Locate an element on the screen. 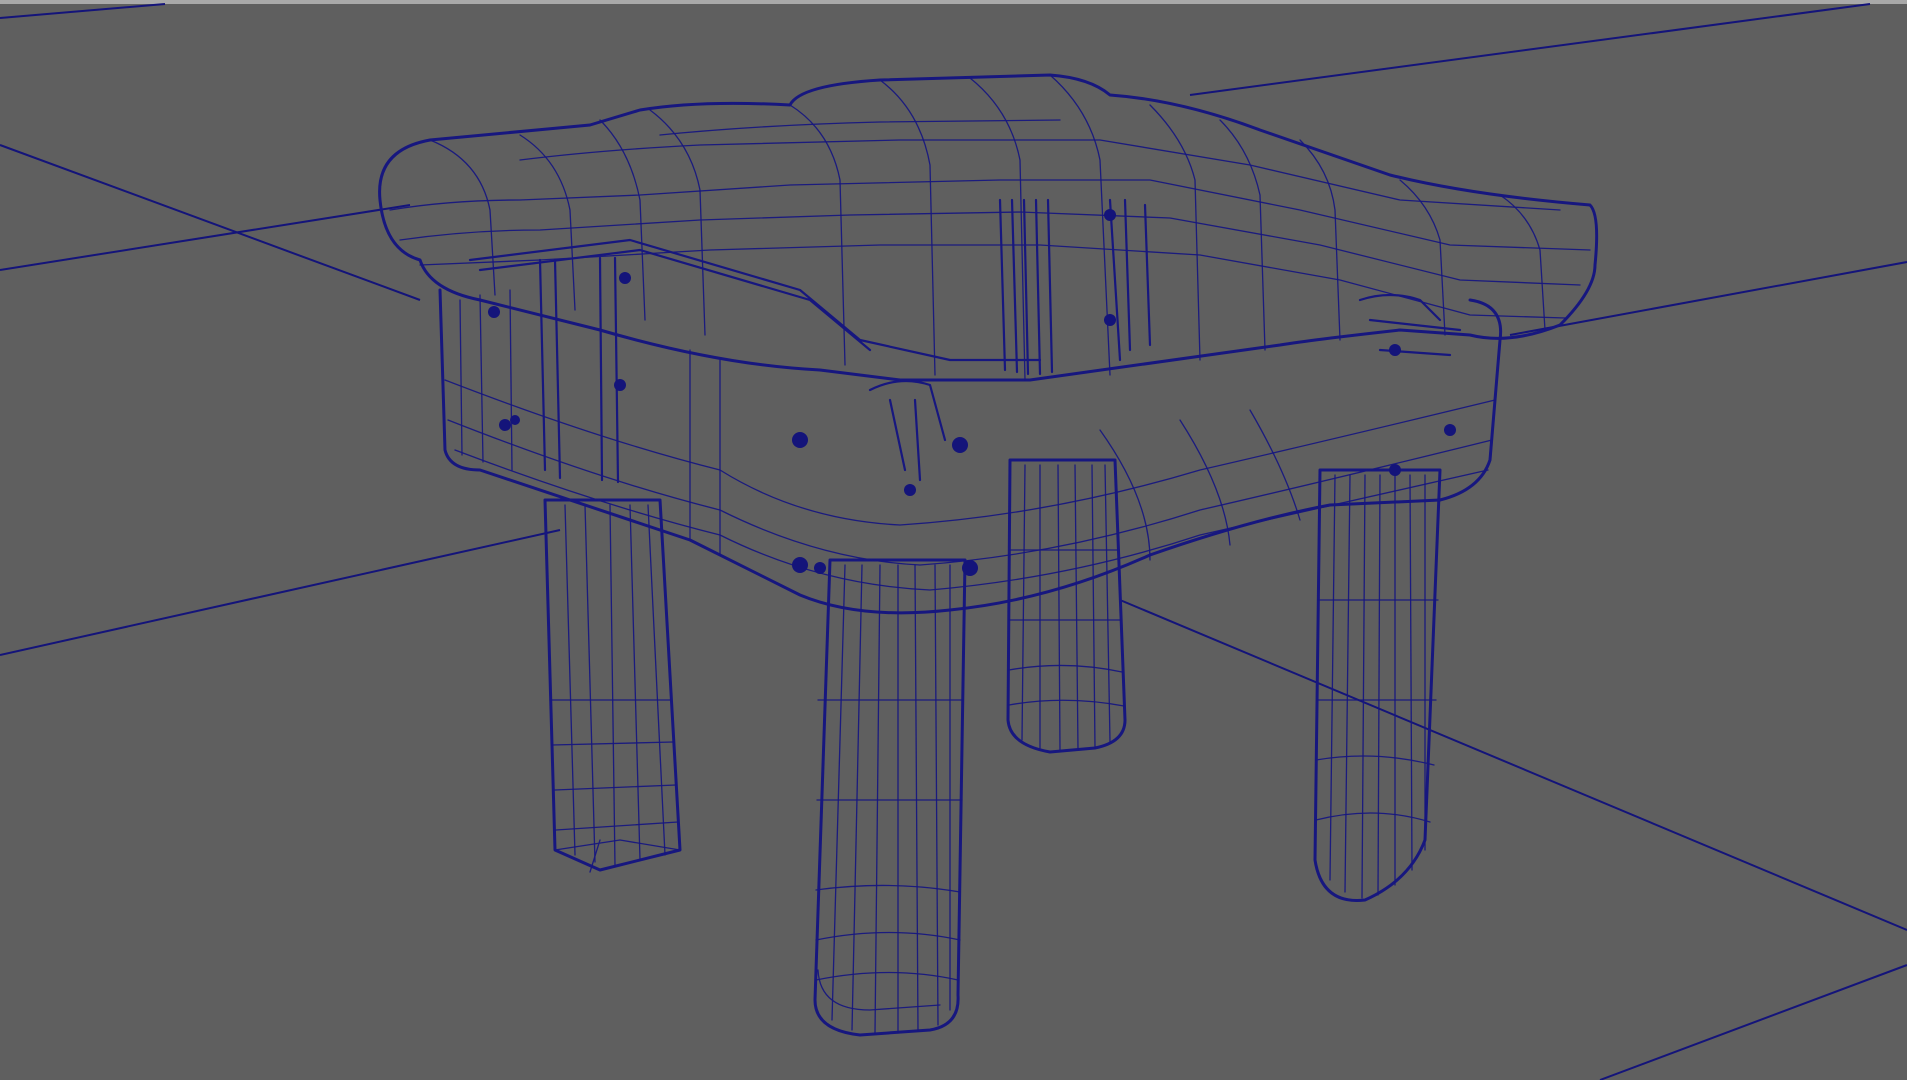  leg-front is located at coordinates (890, 797).